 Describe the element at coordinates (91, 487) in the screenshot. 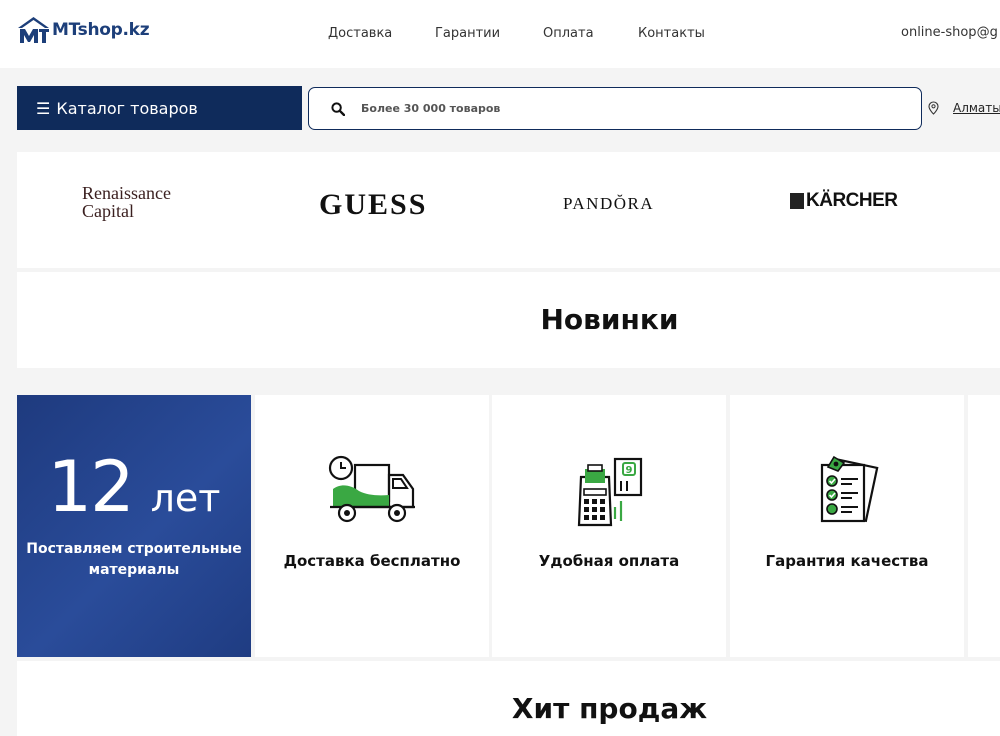

I see `years-number: 12` at that location.